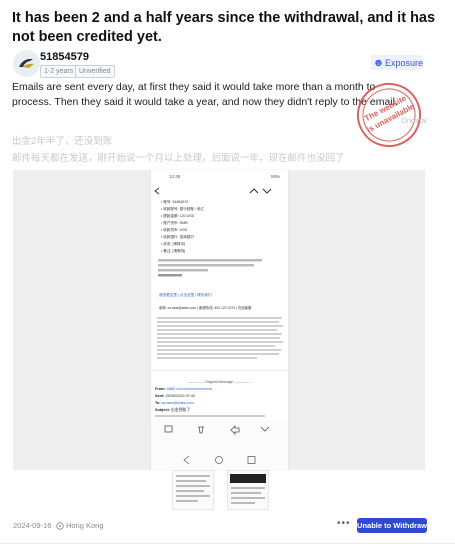 The width and height of the screenshot is (455, 550). What do you see at coordinates (178, 215) in the screenshot?
I see `email-line: • 提款金额: 120 USD` at bounding box center [178, 215].